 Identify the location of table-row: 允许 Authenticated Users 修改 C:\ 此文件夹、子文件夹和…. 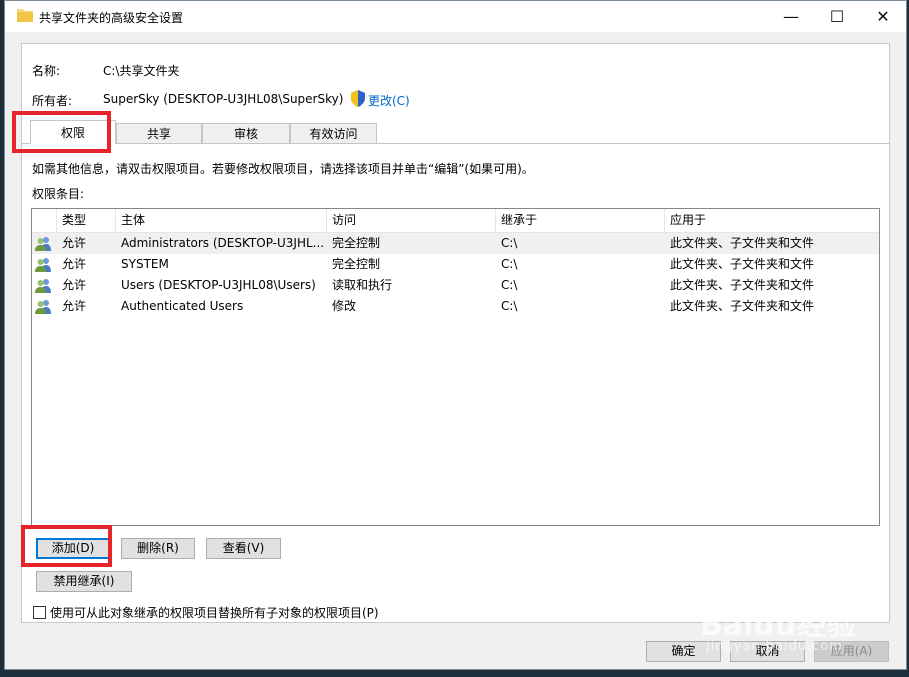
(455, 306).